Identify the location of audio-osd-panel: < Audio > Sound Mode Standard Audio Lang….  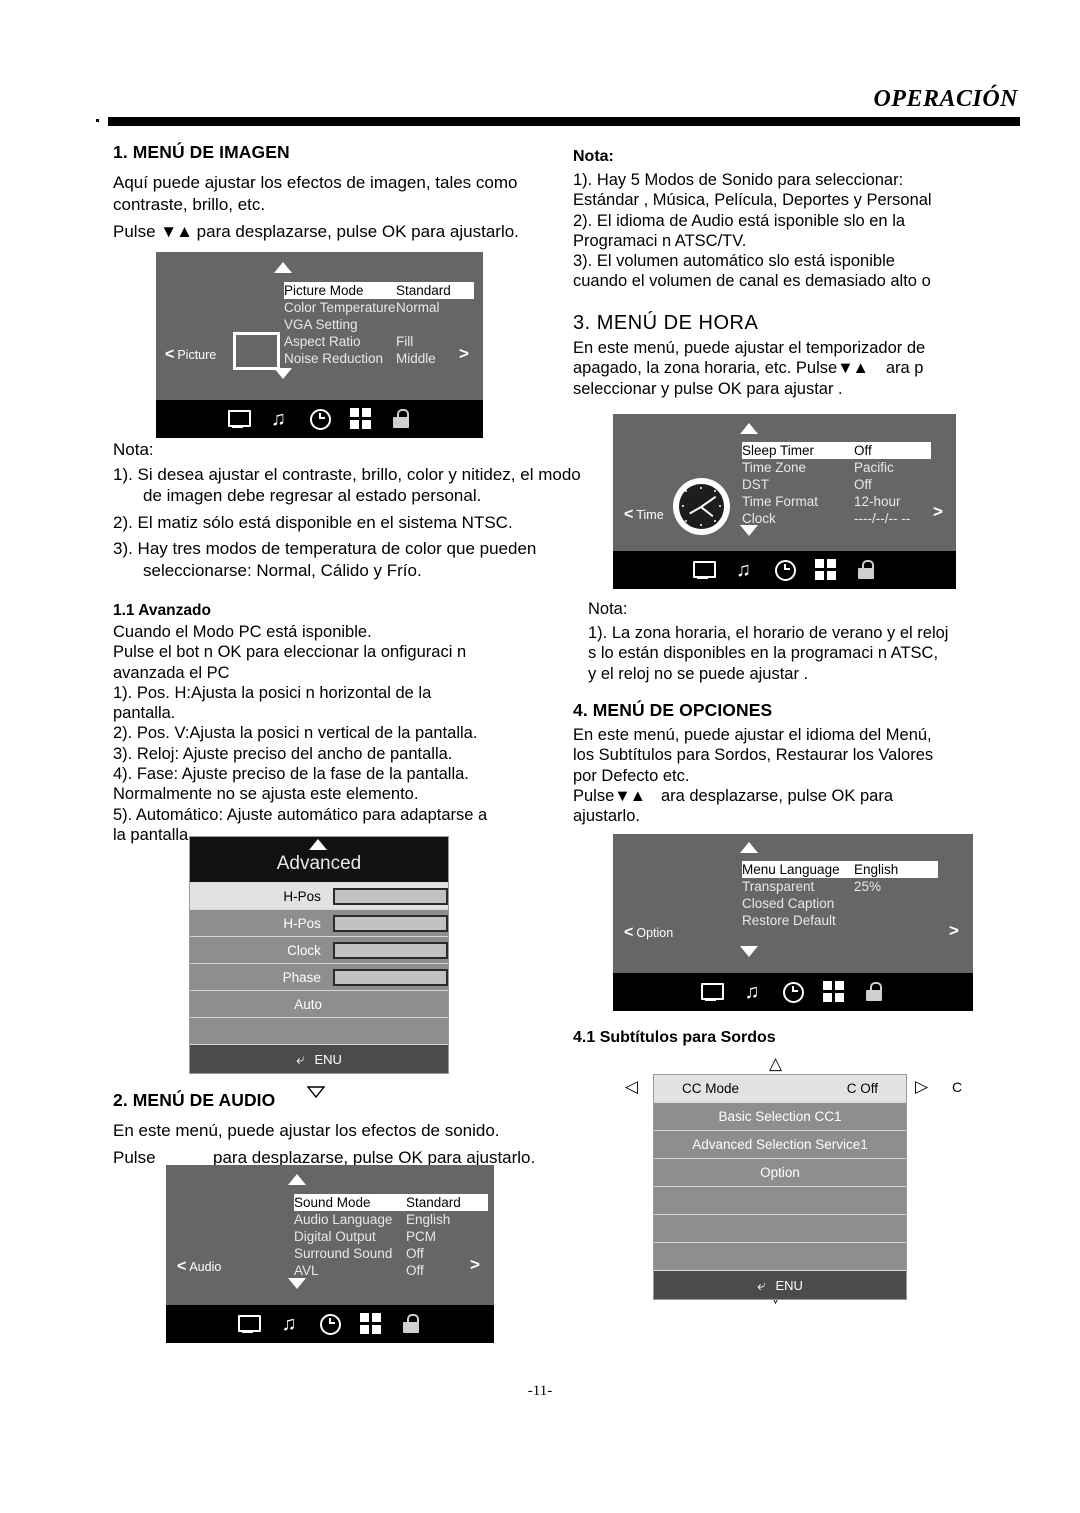
(330, 1254).